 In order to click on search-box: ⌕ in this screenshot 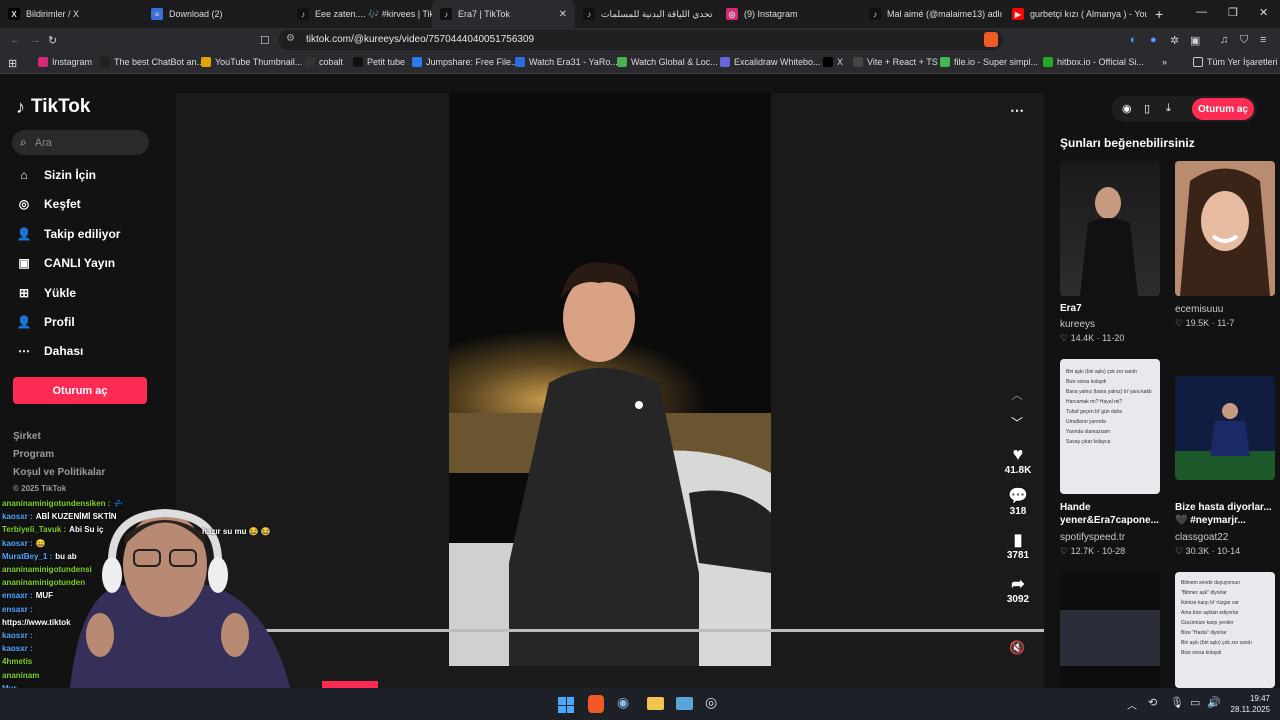, I will do `click(80, 142)`.